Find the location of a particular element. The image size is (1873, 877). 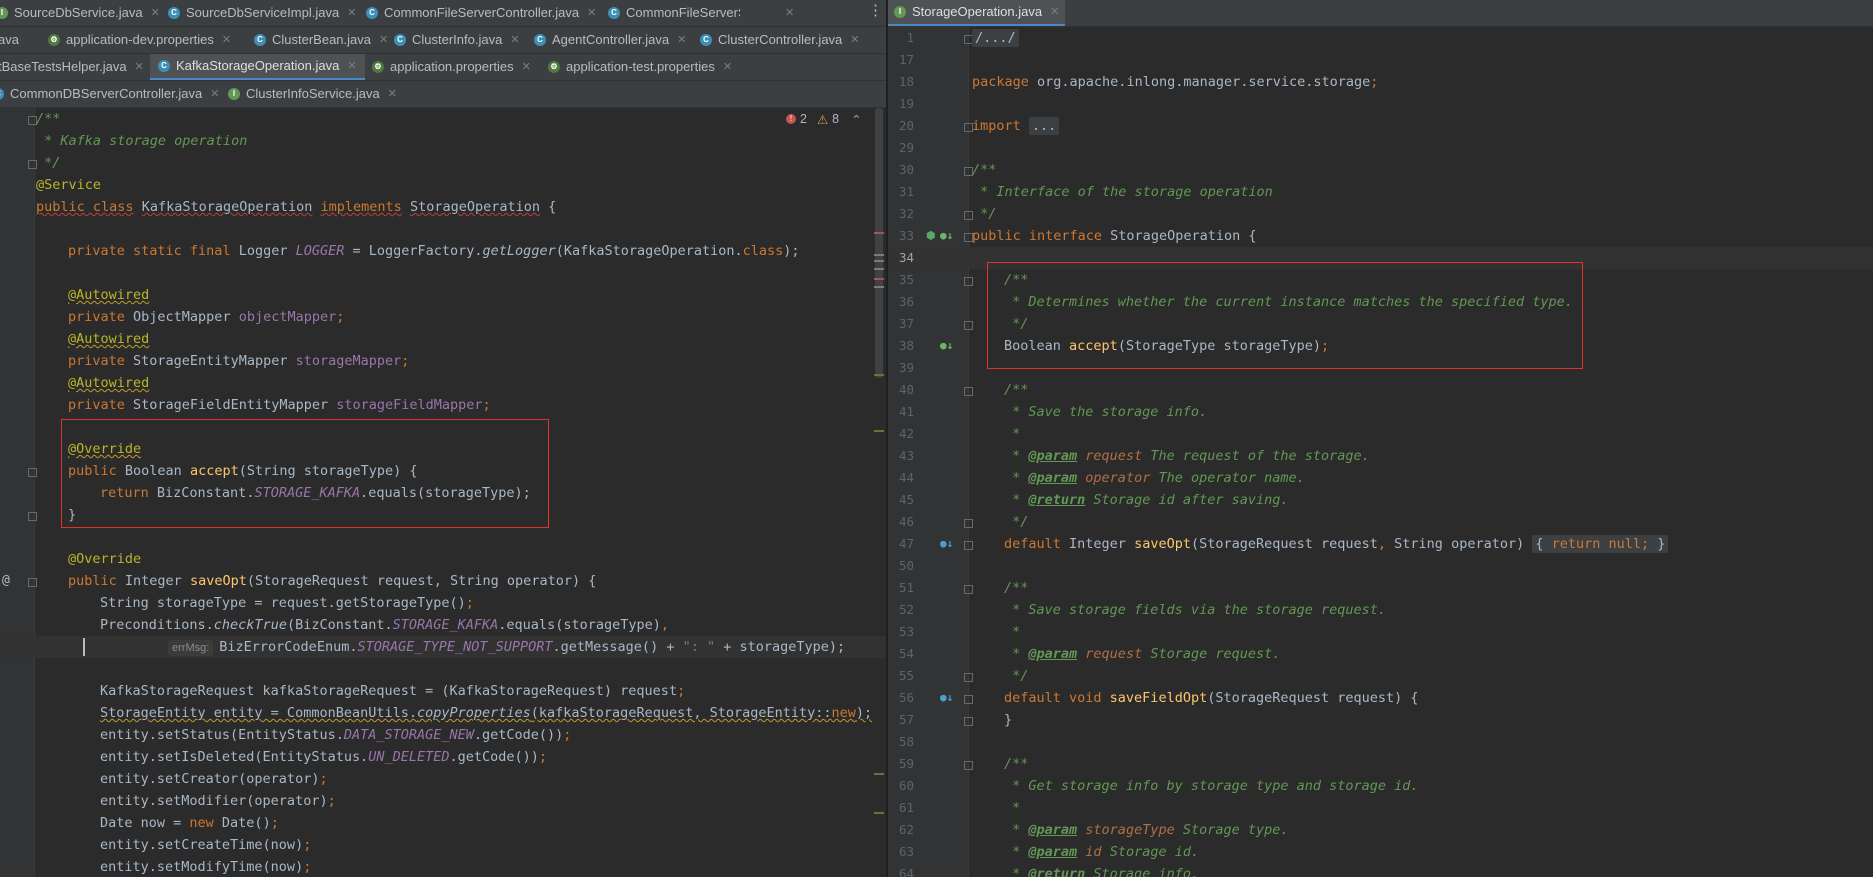

tab-source-db-service-impl: C SourceDbServiceImpl.java ✕ is located at coordinates (262, 13).